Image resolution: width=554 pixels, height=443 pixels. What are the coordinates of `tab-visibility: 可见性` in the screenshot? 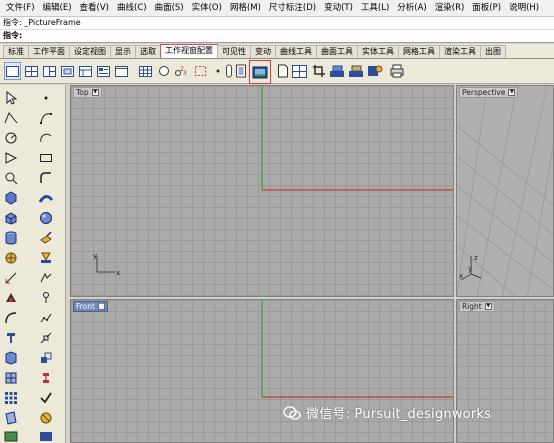 It's located at (234, 51).